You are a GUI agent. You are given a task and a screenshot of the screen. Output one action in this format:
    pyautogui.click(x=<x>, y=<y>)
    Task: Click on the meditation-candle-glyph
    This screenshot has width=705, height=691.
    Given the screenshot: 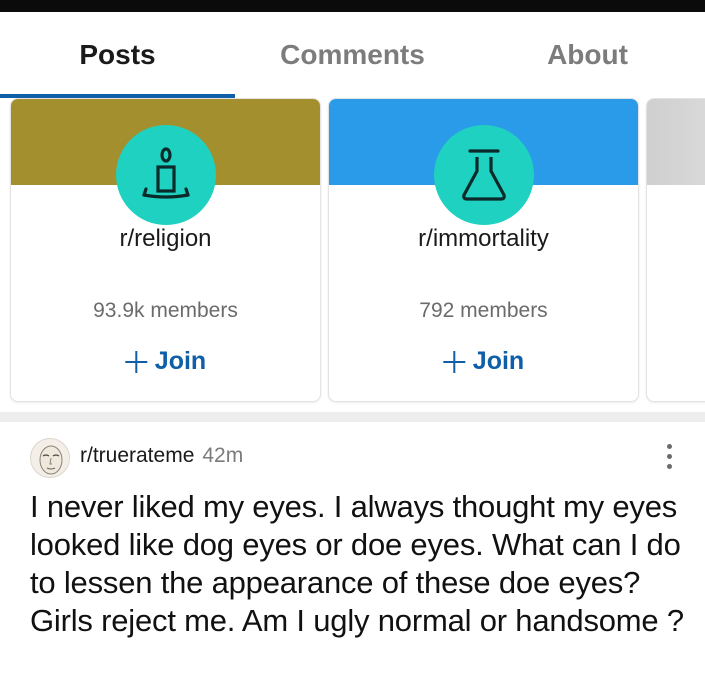 What is the action you would take?
    pyautogui.click(x=165, y=173)
    